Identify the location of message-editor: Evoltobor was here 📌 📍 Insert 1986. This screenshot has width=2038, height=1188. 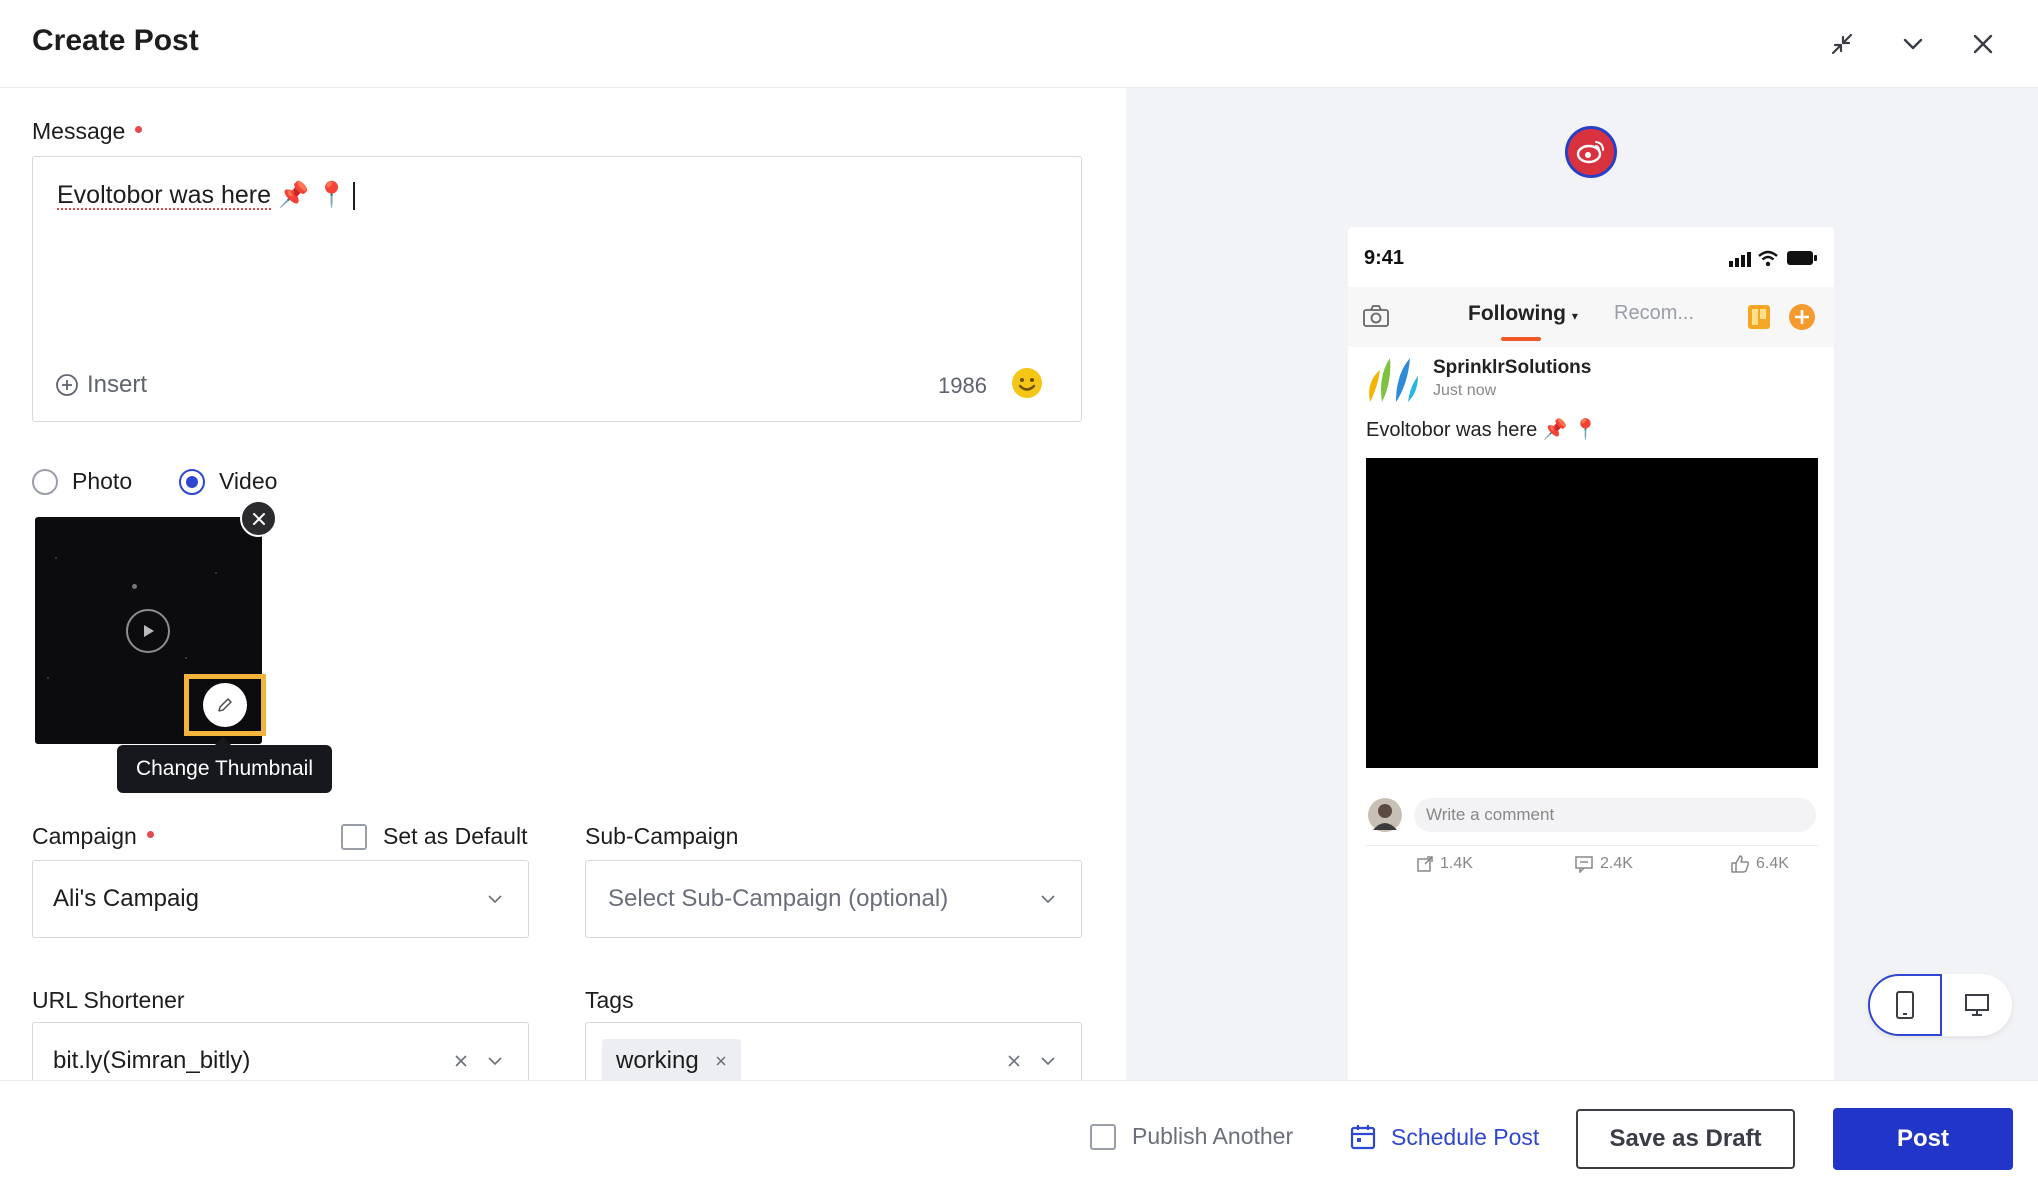
(557, 289).